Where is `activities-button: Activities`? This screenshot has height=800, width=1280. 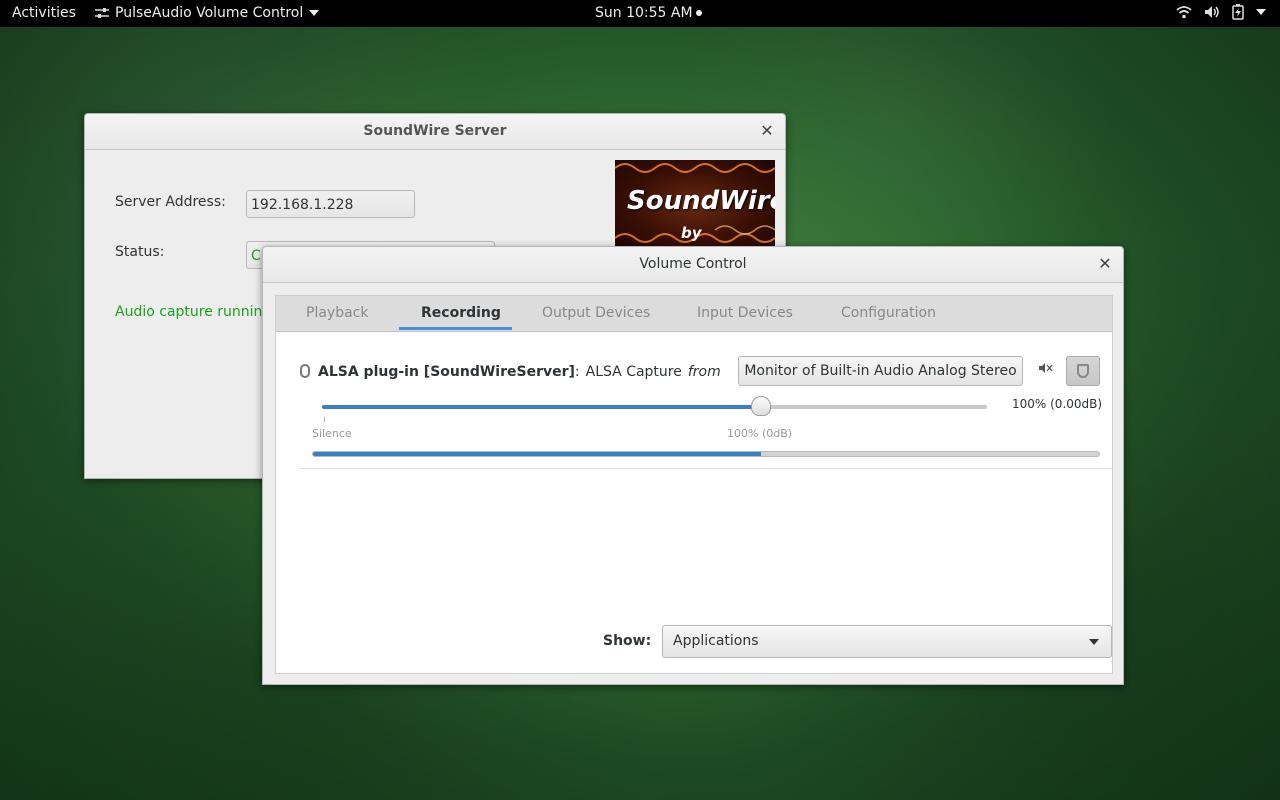
activities-button: Activities is located at coordinates (44, 13).